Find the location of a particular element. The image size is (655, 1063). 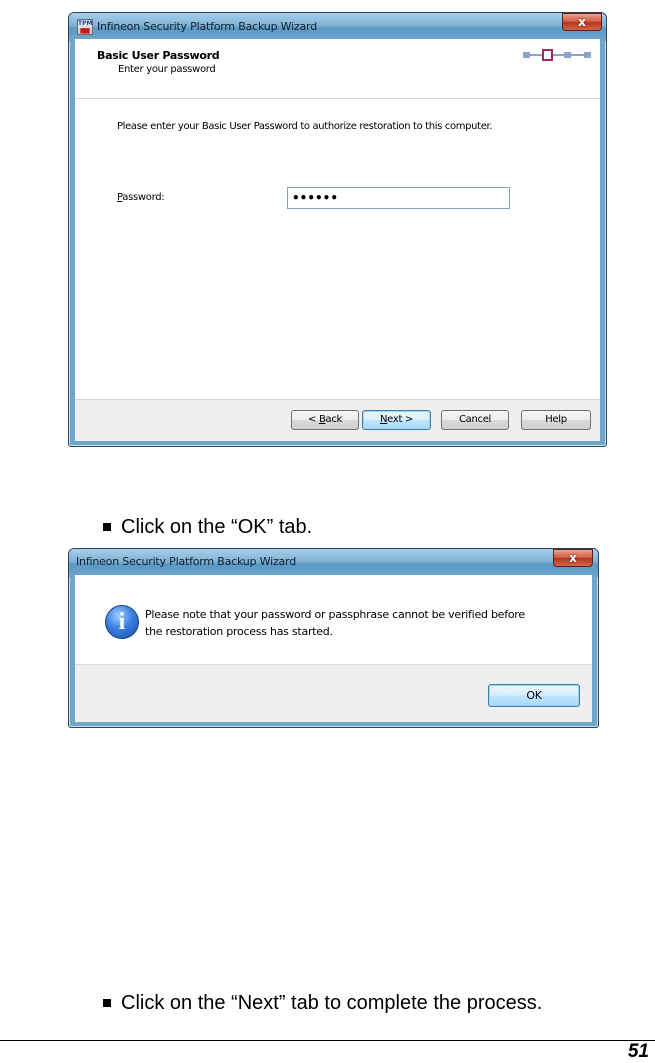

information-icon: i is located at coordinates (122, 622).